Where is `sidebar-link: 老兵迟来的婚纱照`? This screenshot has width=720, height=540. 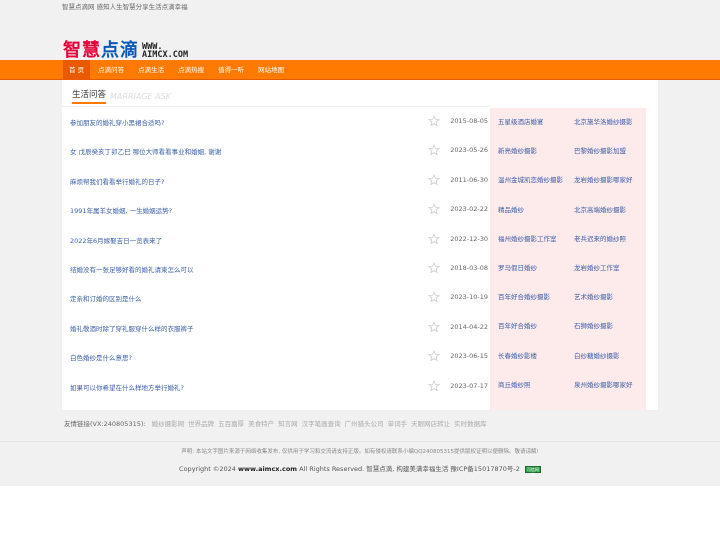 sidebar-link: 老兵迟来的婚纱照 is located at coordinates (606, 239).